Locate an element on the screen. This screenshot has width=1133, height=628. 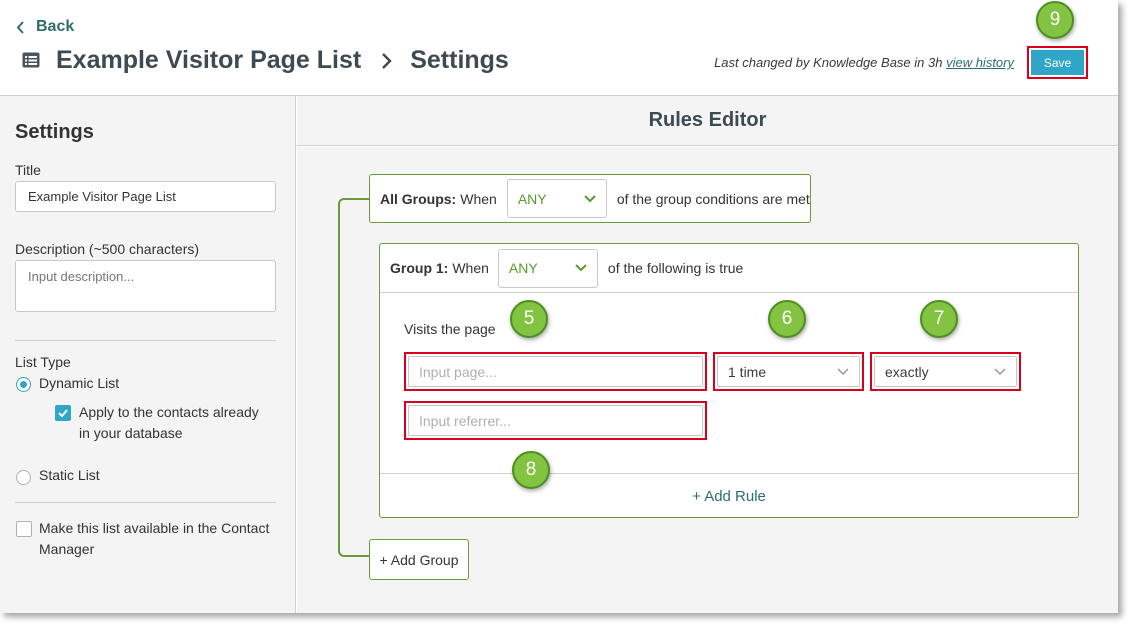
breadcrumb-list-name: Example Visitor Page List is located at coordinates (209, 60).